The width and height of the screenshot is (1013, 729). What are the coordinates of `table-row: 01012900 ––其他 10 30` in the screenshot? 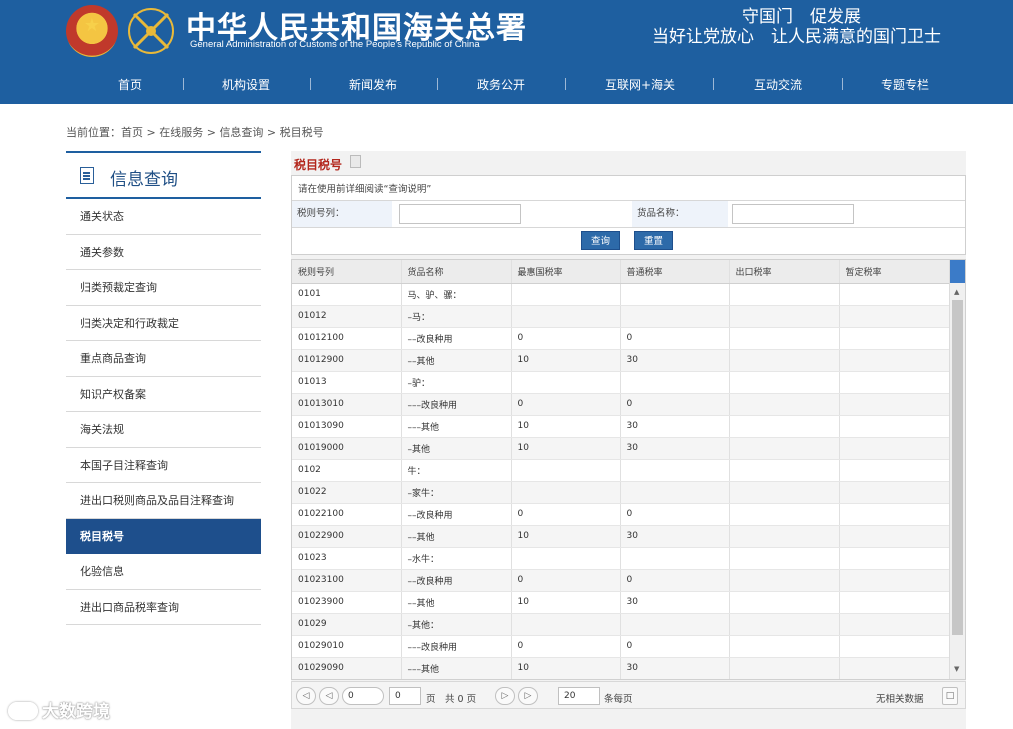 It's located at (621, 360).